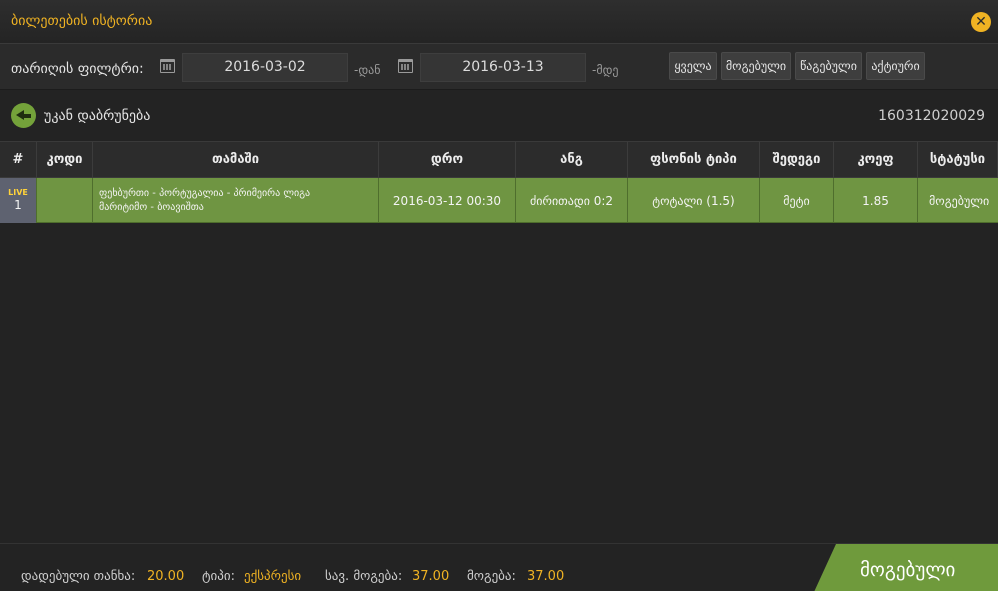  Describe the element at coordinates (65, 200) in the screenshot. I see `code-cell` at that location.